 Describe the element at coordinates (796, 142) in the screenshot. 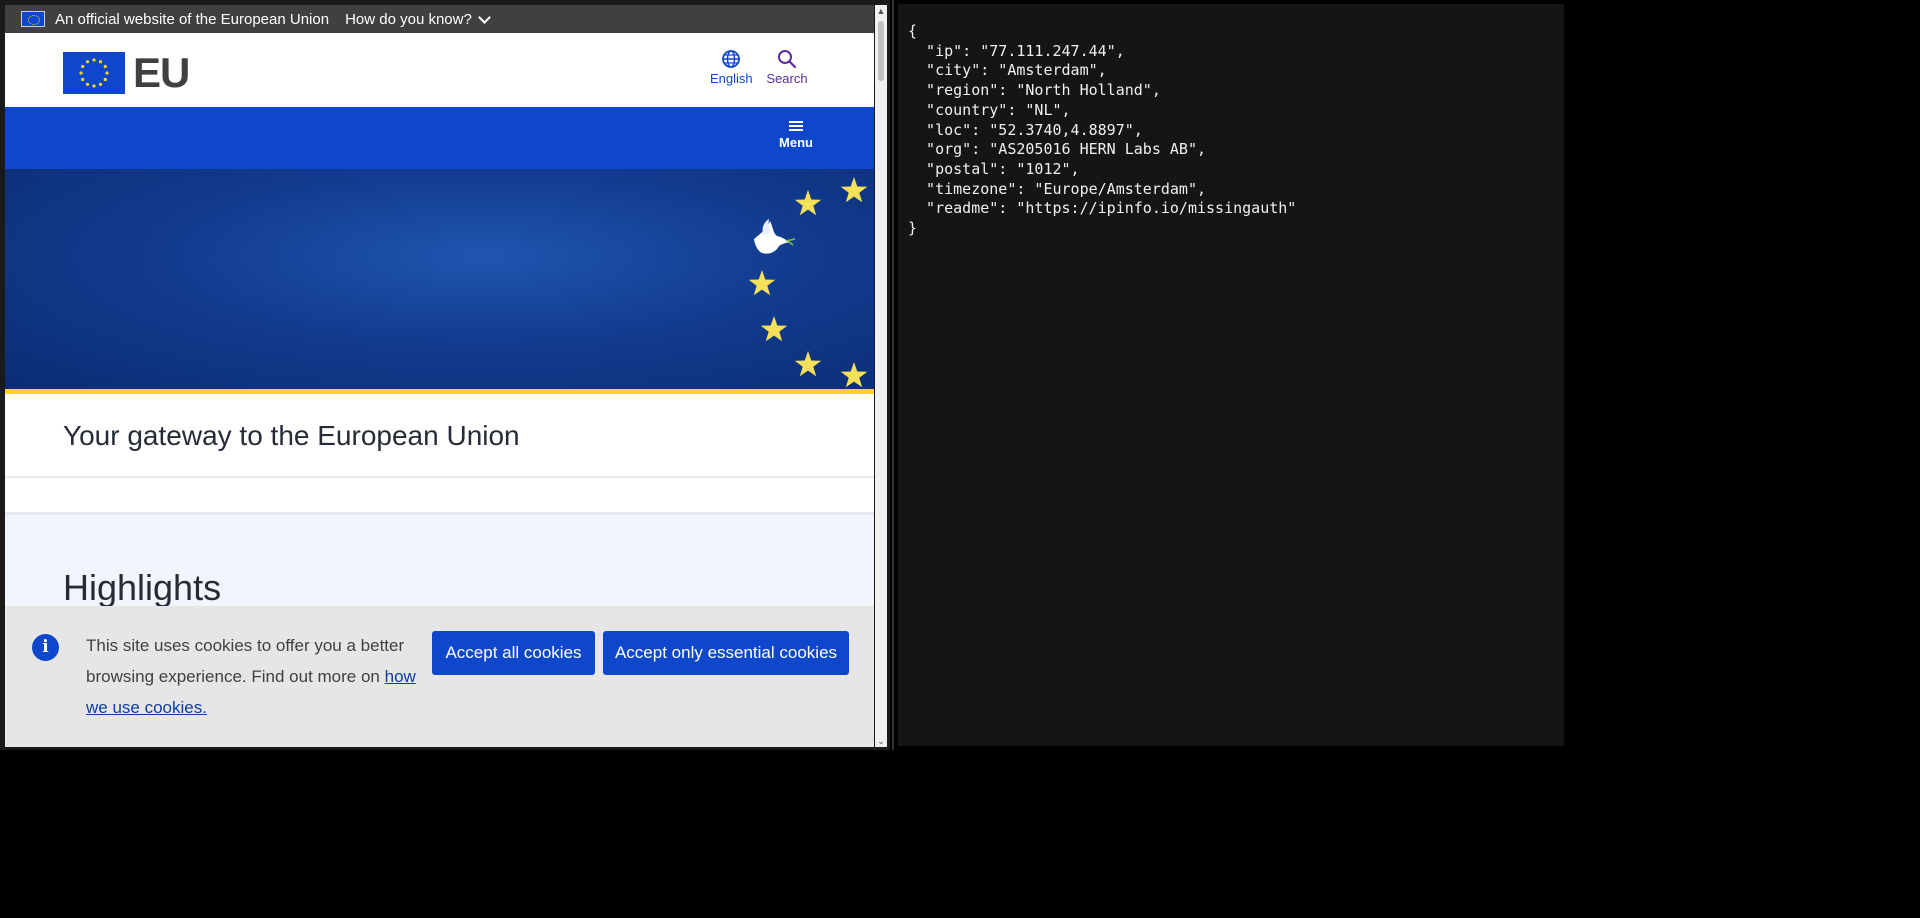

I see `menu-label: Menu` at that location.